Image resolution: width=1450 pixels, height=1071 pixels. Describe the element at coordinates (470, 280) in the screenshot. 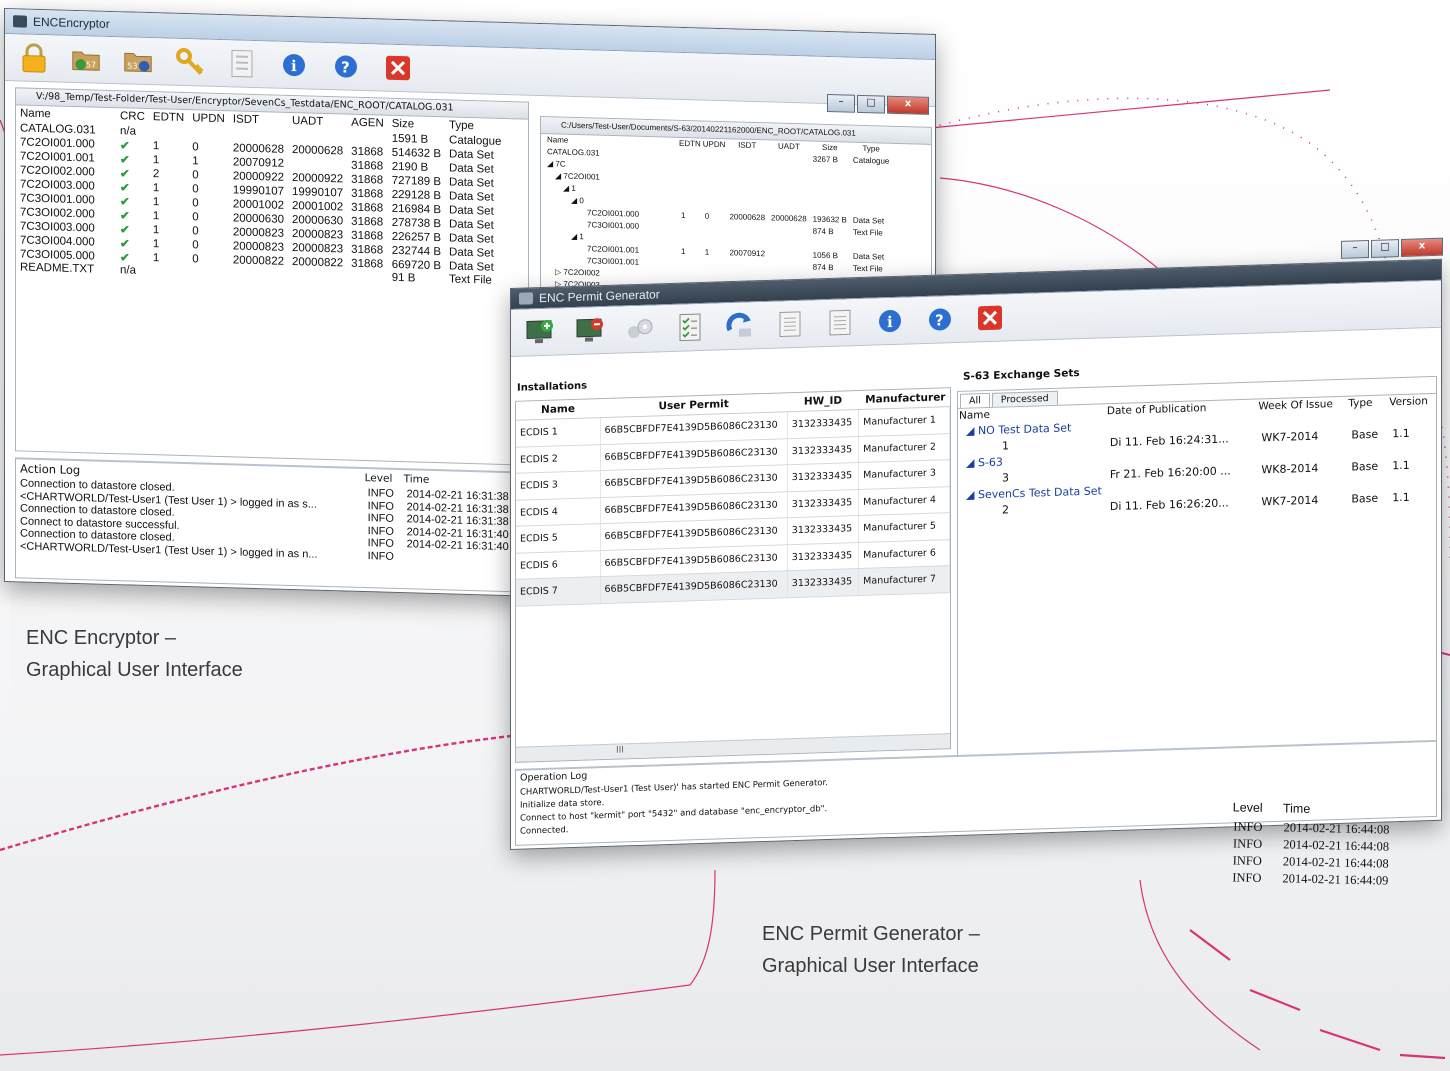

I see `cell-type: Text File` at that location.